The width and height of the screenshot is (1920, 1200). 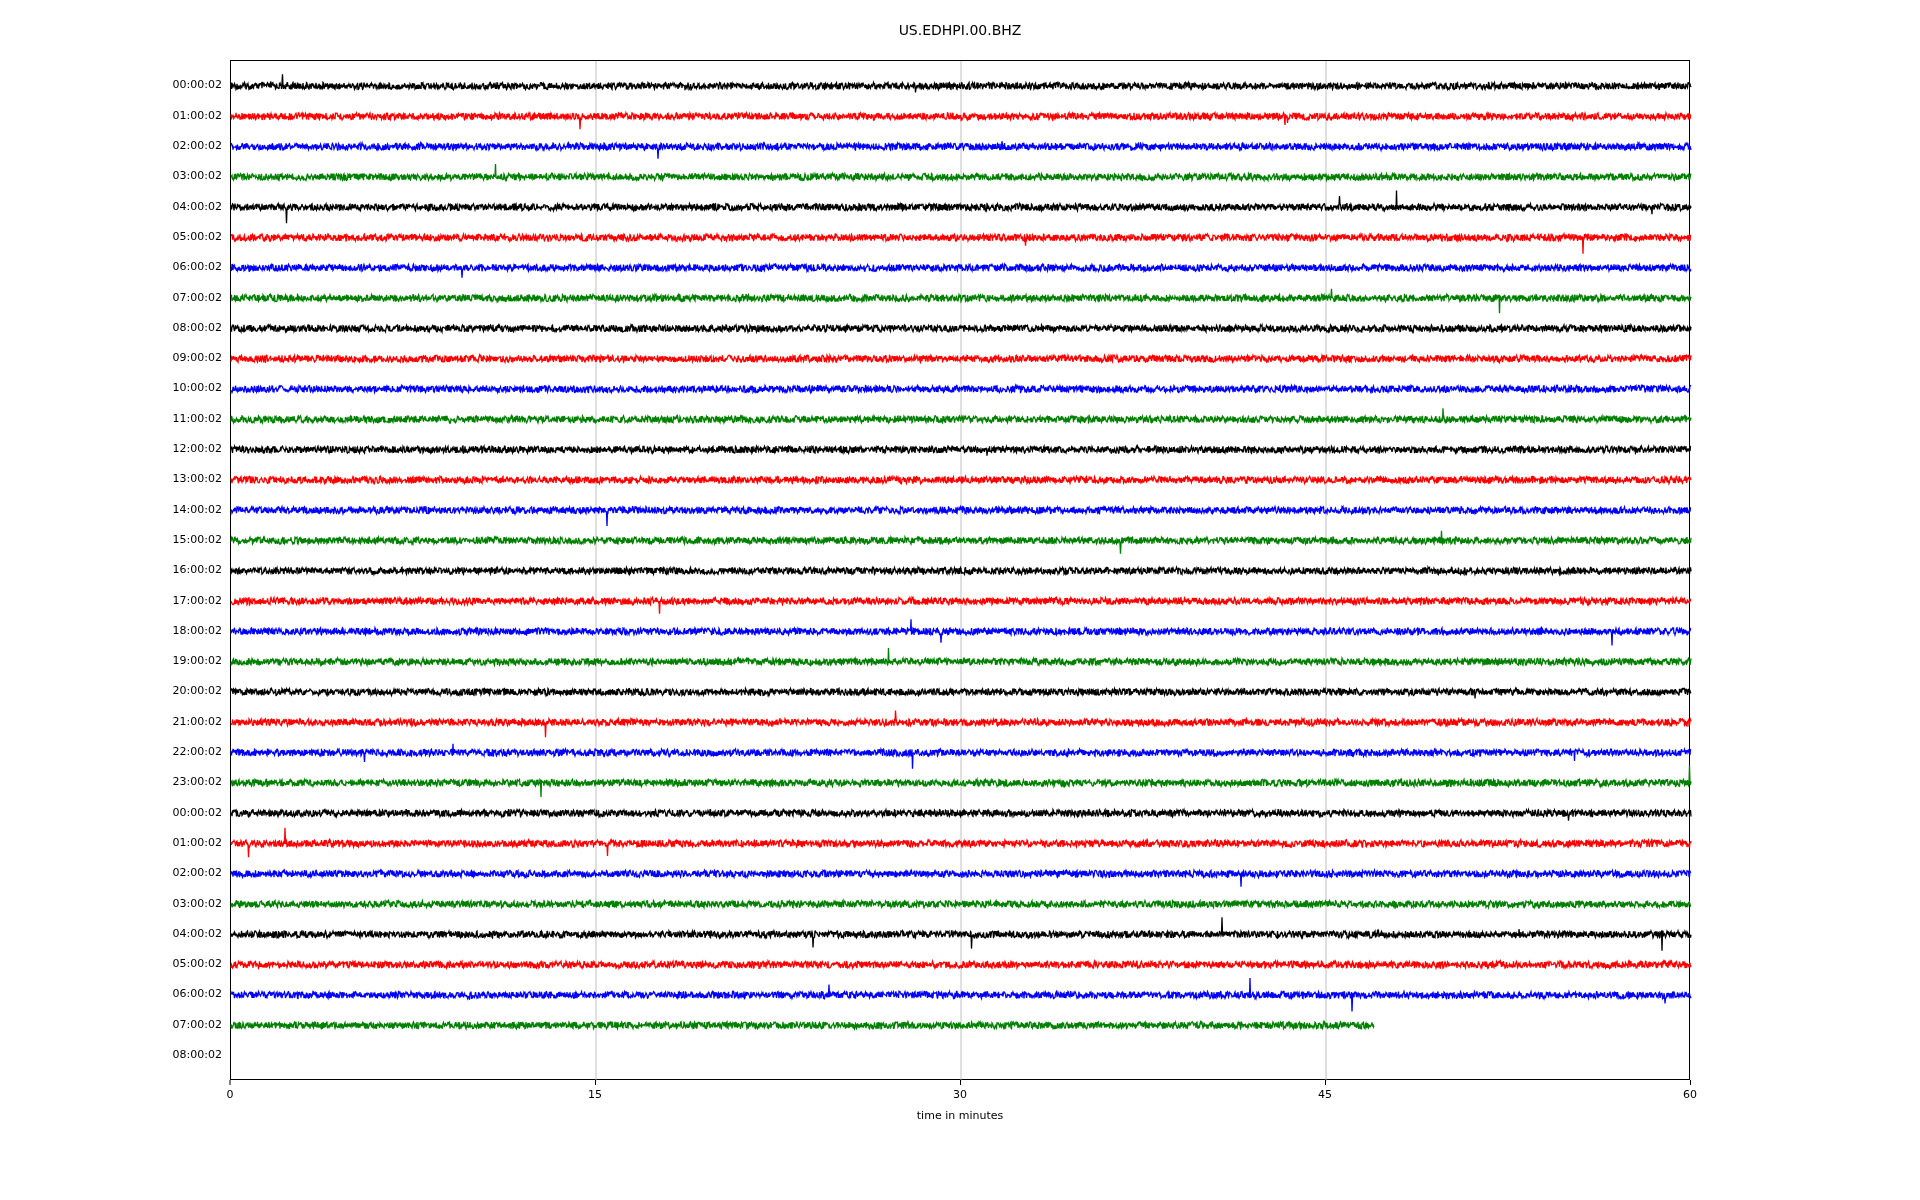 What do you see at coordinates (197, 600) in the screenshot?
I see `y-tick-label: 17:00:02` at bounding box center [197, 600].